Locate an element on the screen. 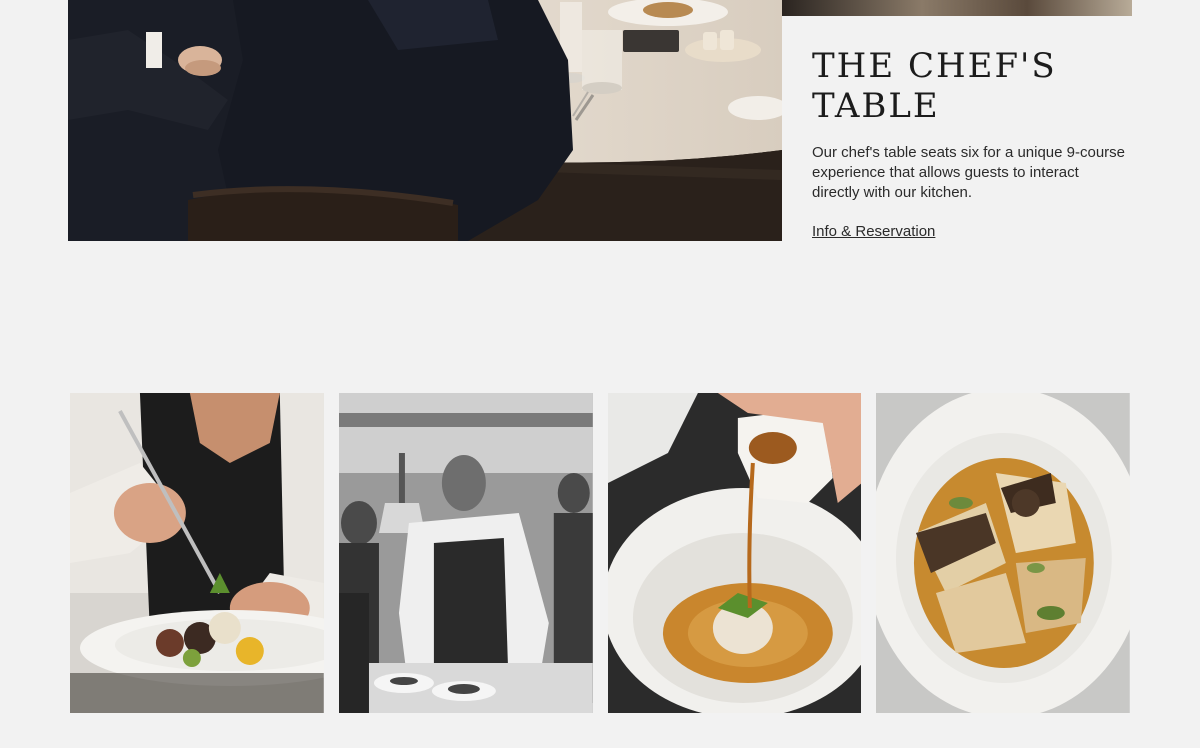 The width and height of the screenshot is (1200, 748). gallery-image-broth-illustration is located at coordinates (734, 553).